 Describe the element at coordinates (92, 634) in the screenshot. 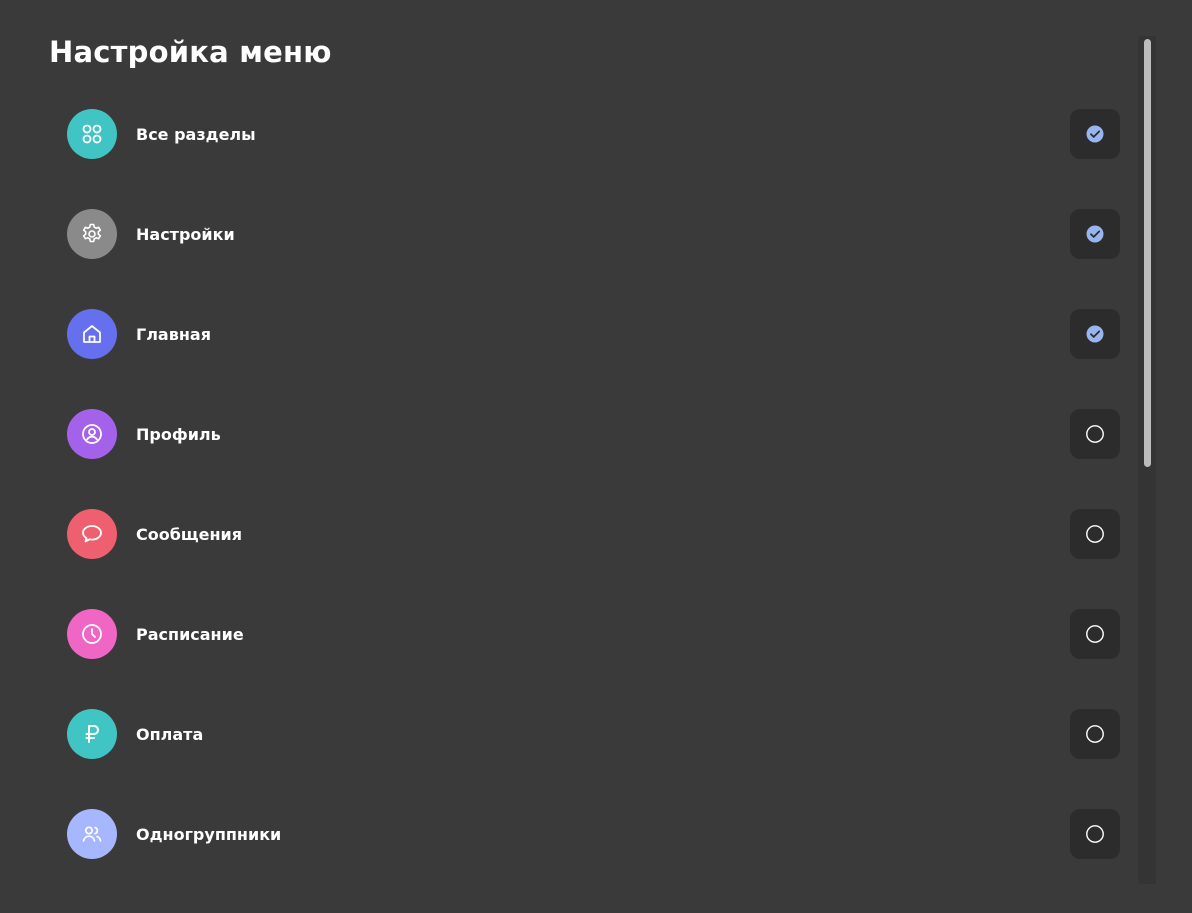

I see `clock-icon` at that location.